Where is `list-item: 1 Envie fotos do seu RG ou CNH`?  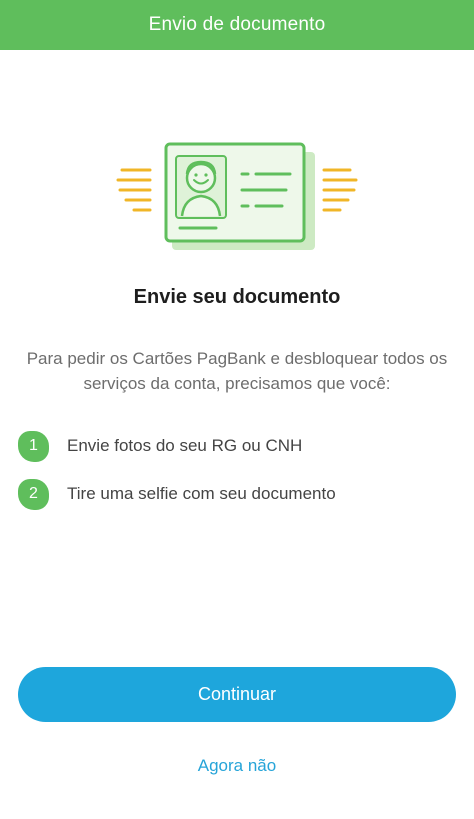
list-item: 1 Envie fotos do seu RG ou CNH is located at coordinates (238, 446).